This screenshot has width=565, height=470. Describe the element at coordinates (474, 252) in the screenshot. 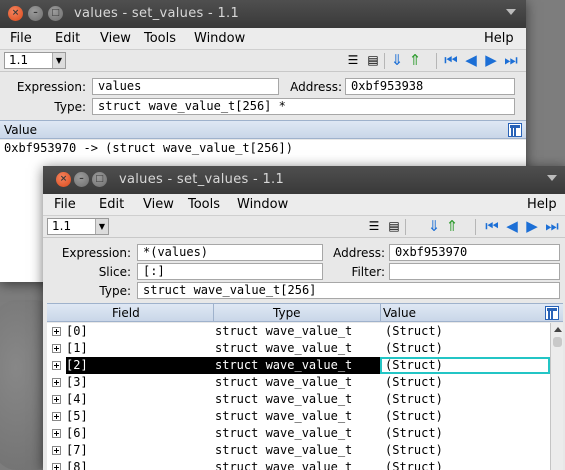

I see `address-field: 0xbf953970` at that location.